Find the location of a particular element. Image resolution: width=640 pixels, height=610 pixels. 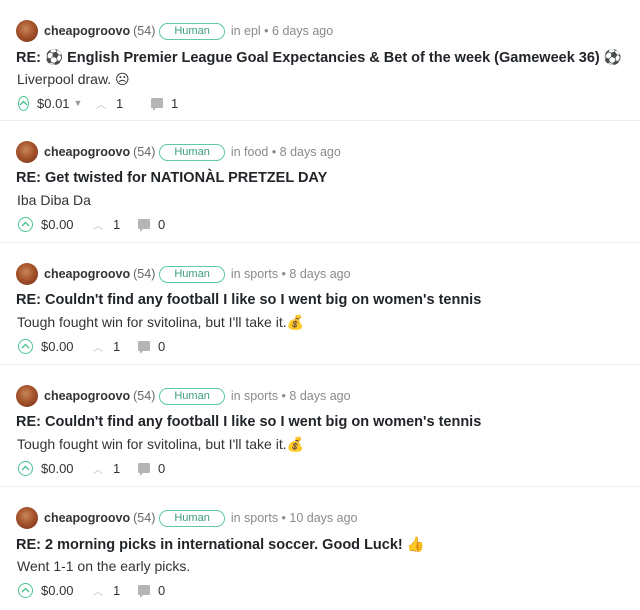

caret-down-icon: ▼ is located at coordinates (78, 103).